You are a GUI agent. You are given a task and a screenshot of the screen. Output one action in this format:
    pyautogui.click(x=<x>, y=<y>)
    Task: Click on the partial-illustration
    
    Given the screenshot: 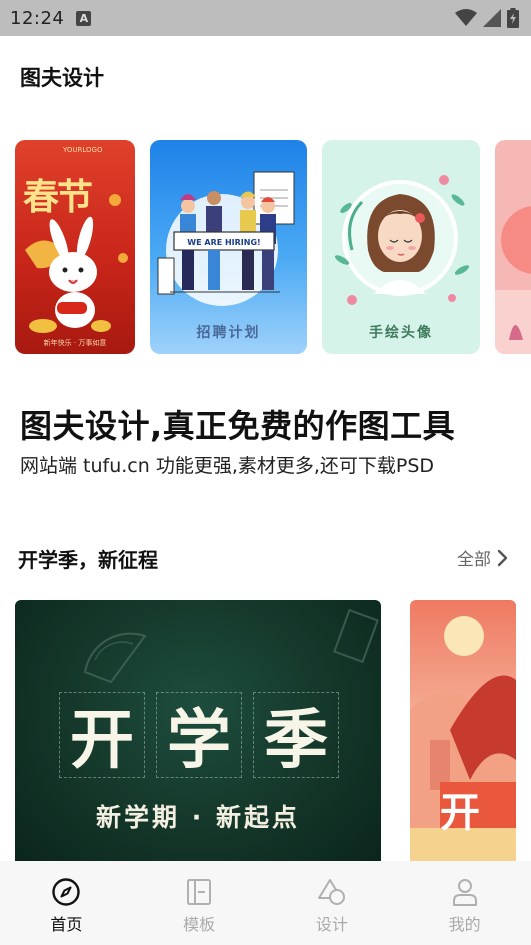 What is the action you would take?
    pyautogui.click(x=513, y=280)
    